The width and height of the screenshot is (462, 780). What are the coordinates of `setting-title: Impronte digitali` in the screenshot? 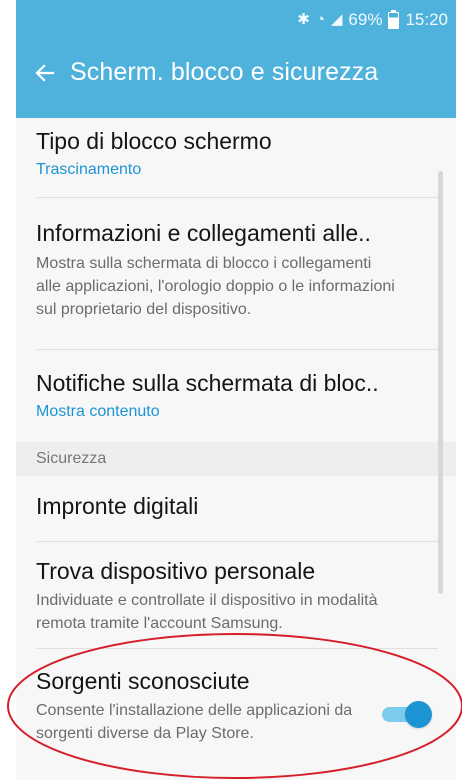 It's located at (117, 506).